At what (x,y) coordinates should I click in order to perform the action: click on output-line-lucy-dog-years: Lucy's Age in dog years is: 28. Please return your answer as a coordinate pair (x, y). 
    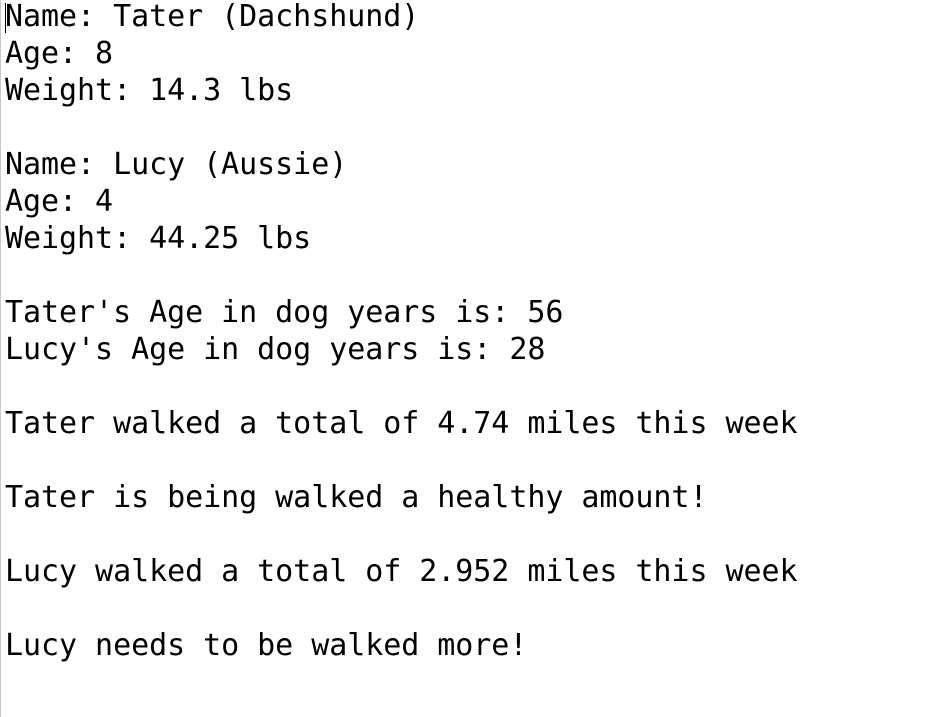
    Looking at the image, I should click on (275, 349).